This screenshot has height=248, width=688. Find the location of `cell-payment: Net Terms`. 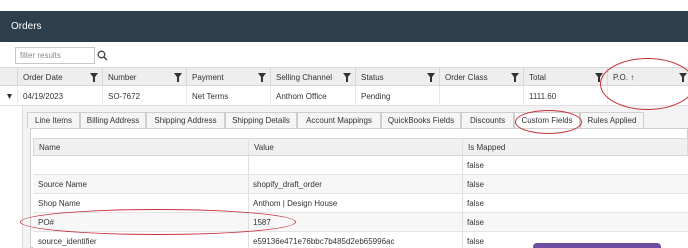

cell-payment: Net Terms is located at coordinates (228, 96).